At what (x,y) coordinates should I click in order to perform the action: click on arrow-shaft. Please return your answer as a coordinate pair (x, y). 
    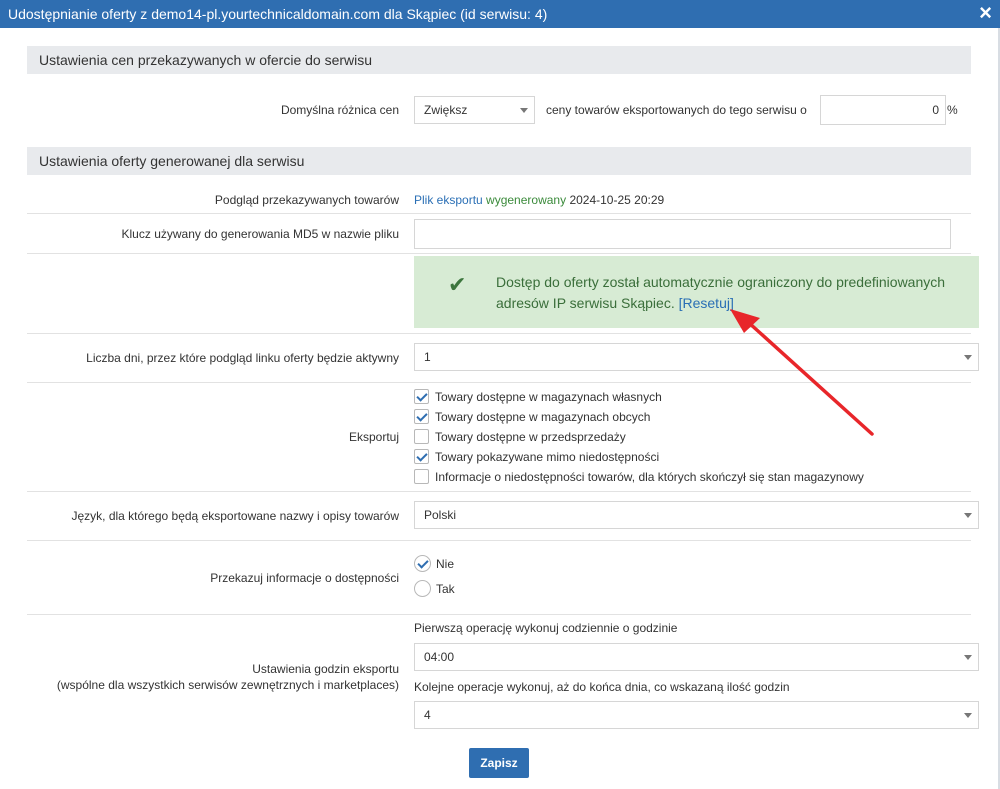
    Looking at the image, I should click on (810, 378).